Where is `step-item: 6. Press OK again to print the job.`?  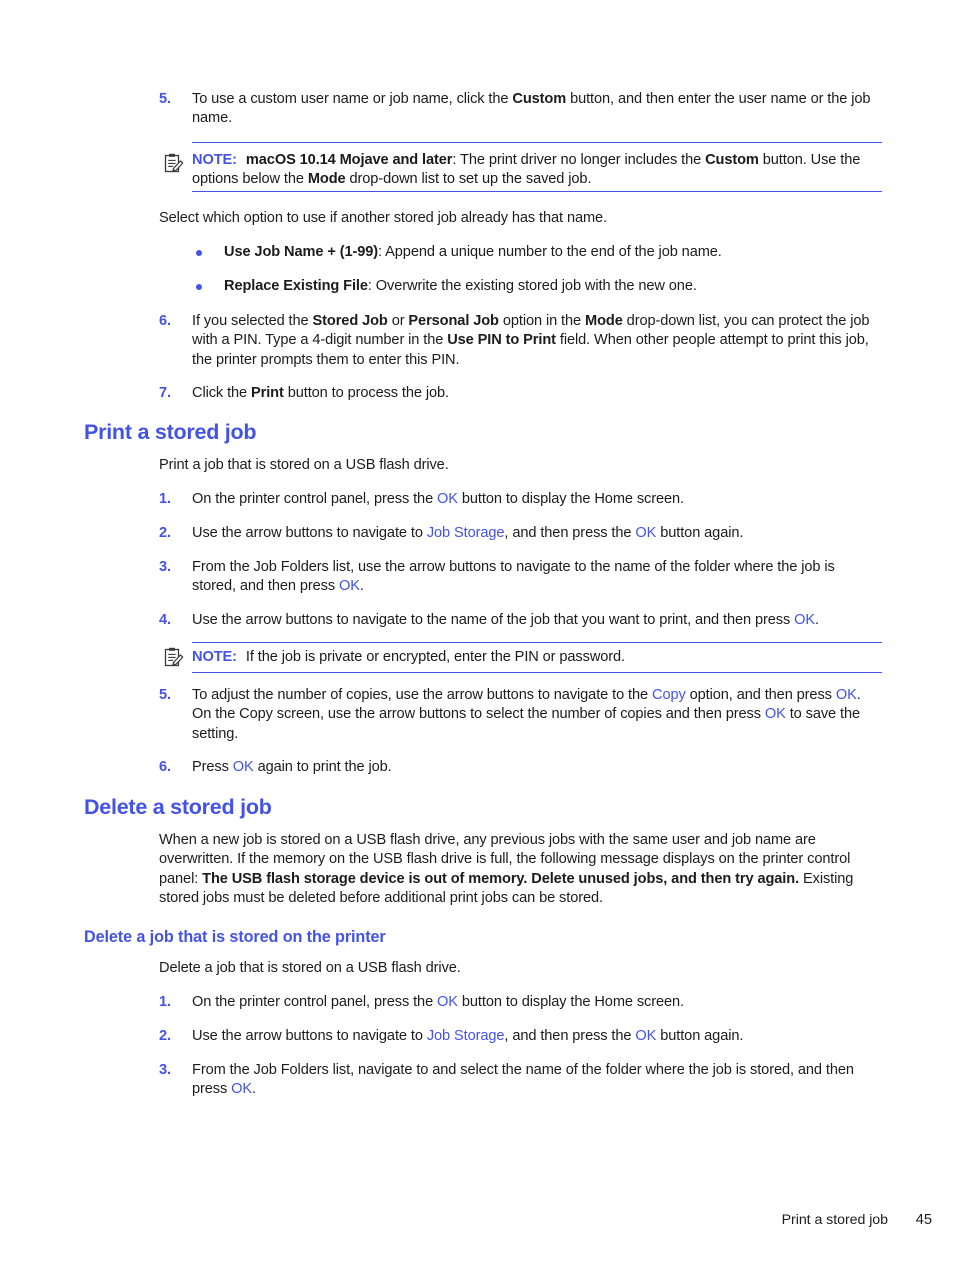 step-item: 6. Press OK again to print the job. is located at coordinates (520, 767).